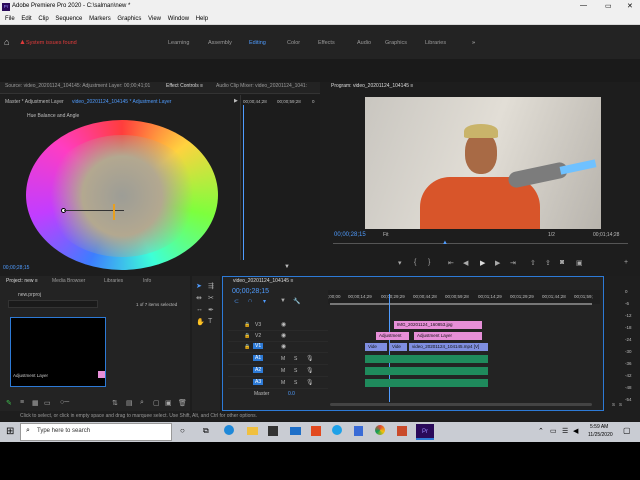  What do you see at coordinates (100, 19) in the screenshot?
I see `menu-markers: Markers` at bounding box center [100, 19].